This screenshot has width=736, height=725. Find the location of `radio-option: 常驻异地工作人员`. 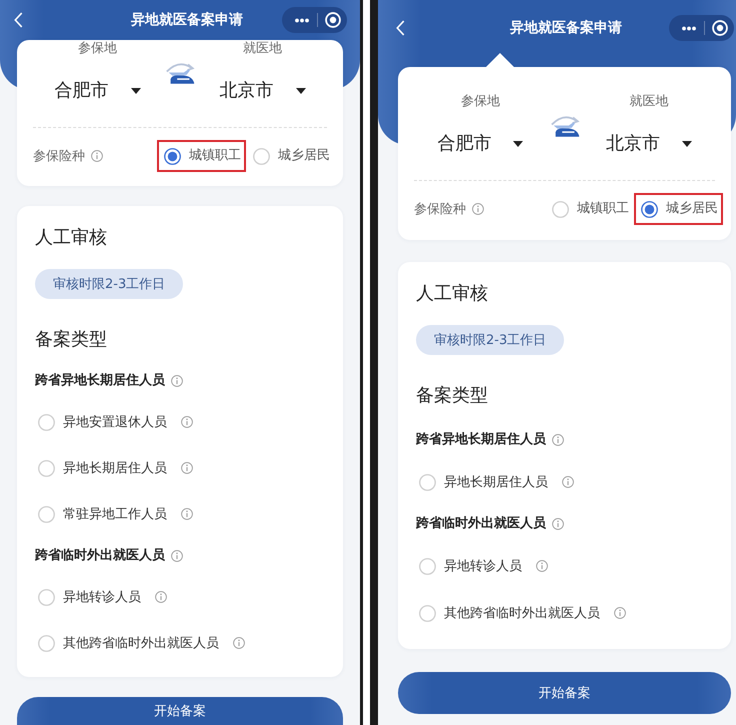

radio-option: 常驻异地工作人员 is located at coordinates (114, 514).